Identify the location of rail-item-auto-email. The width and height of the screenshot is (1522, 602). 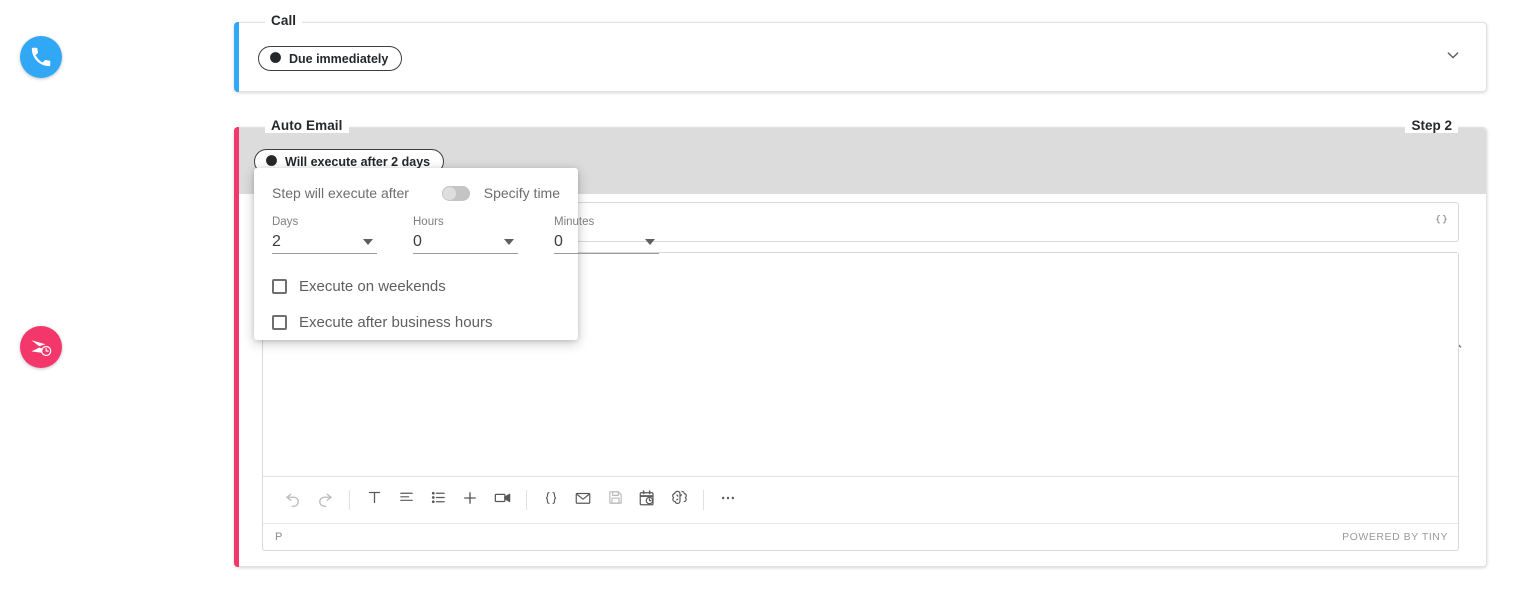
(41, 347).